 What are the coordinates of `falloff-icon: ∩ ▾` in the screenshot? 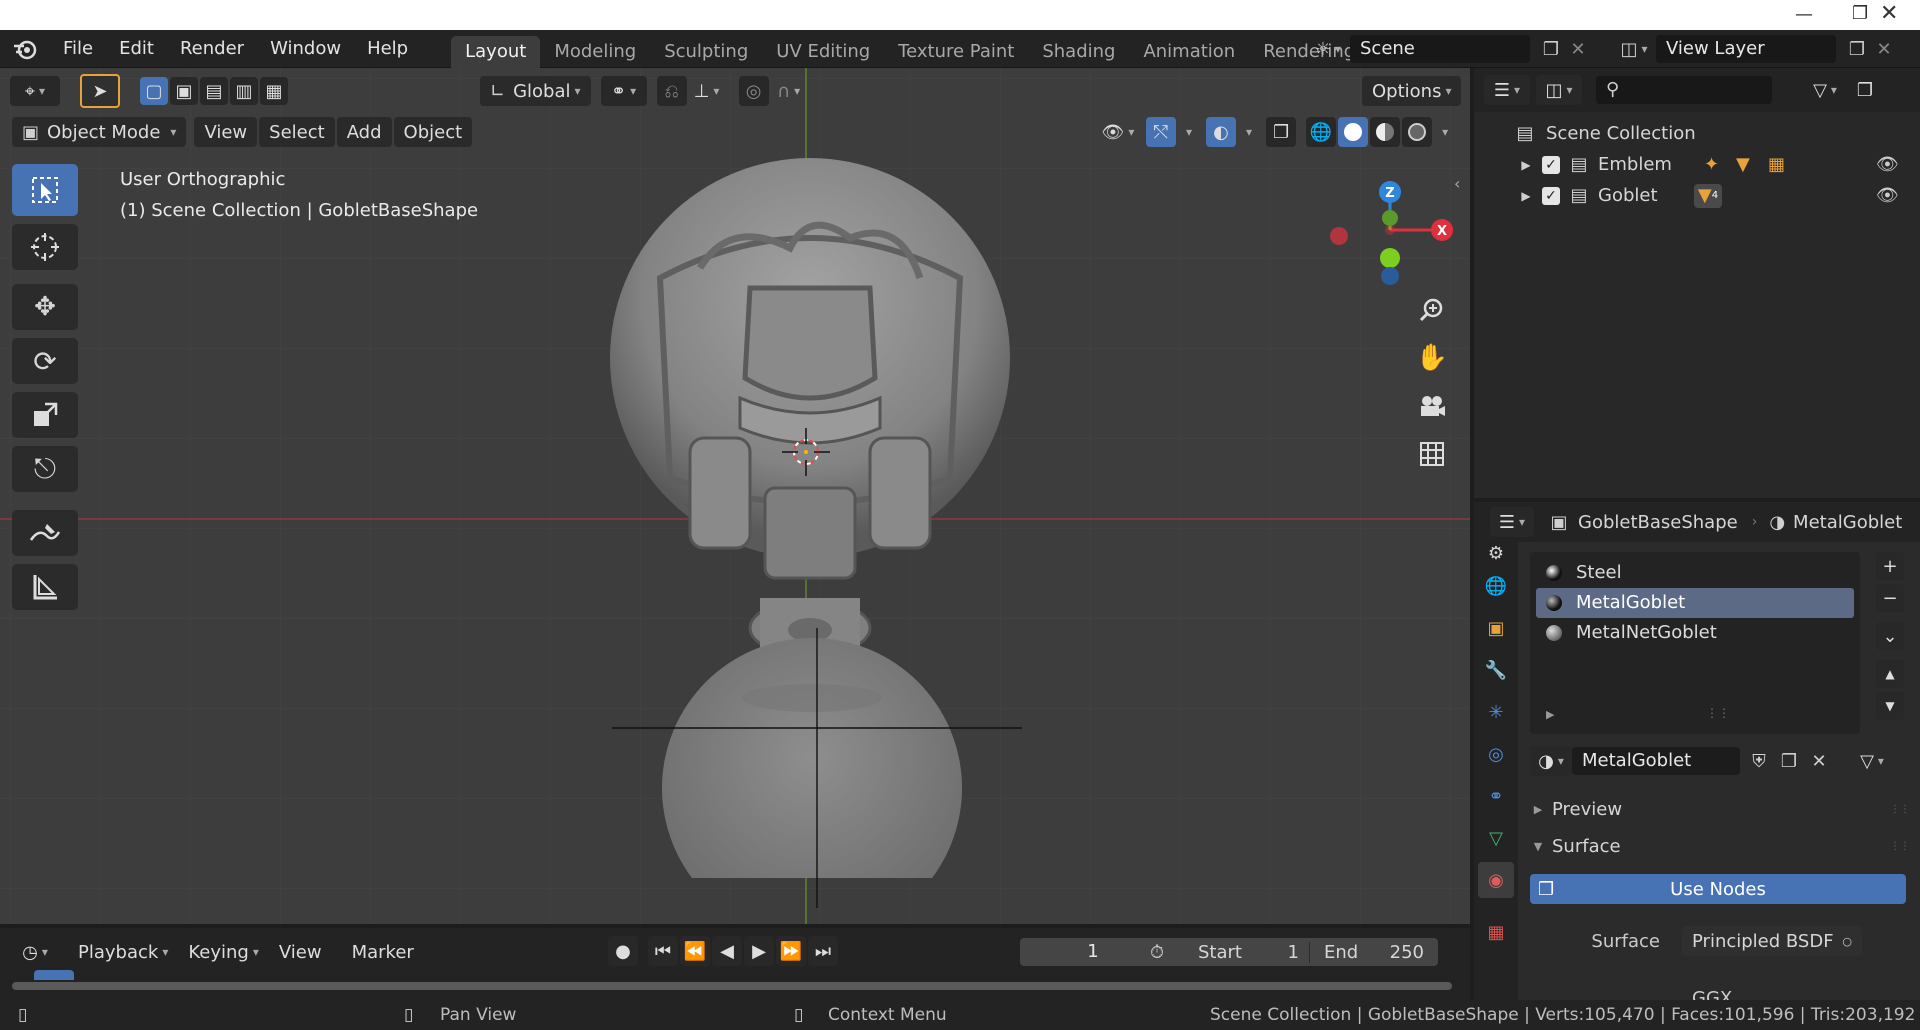 It's located at (789, 91).